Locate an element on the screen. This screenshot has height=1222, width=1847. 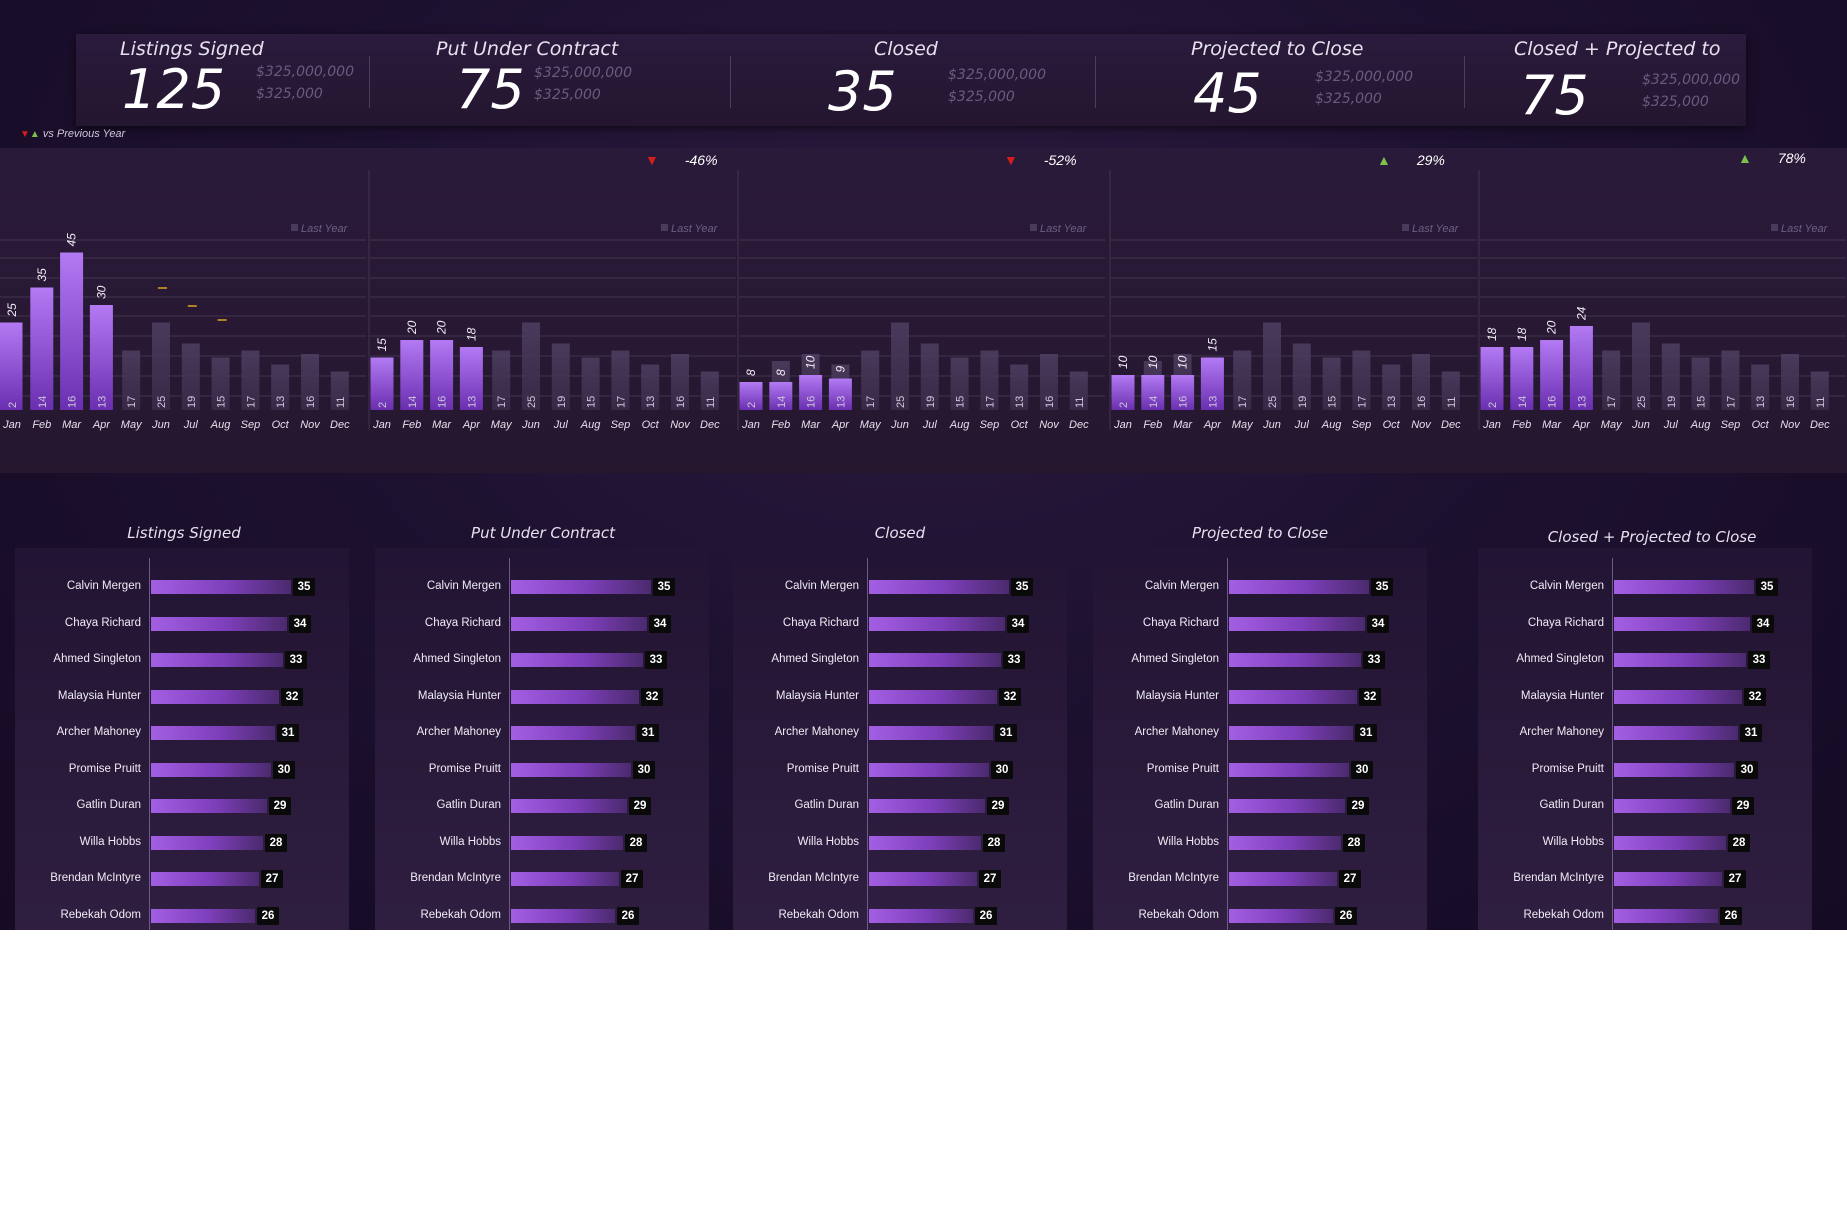
agent-value-badge: 26 is located at coordinates (268, 915).